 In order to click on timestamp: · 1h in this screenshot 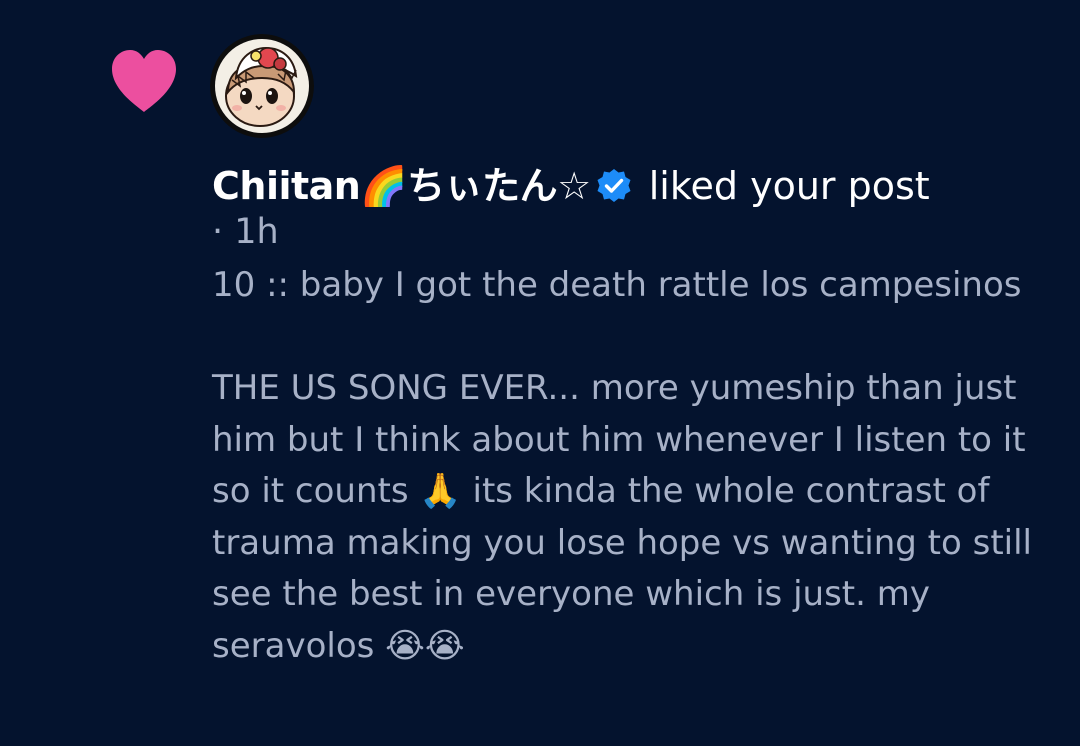, I will do `click(245, 232)`.